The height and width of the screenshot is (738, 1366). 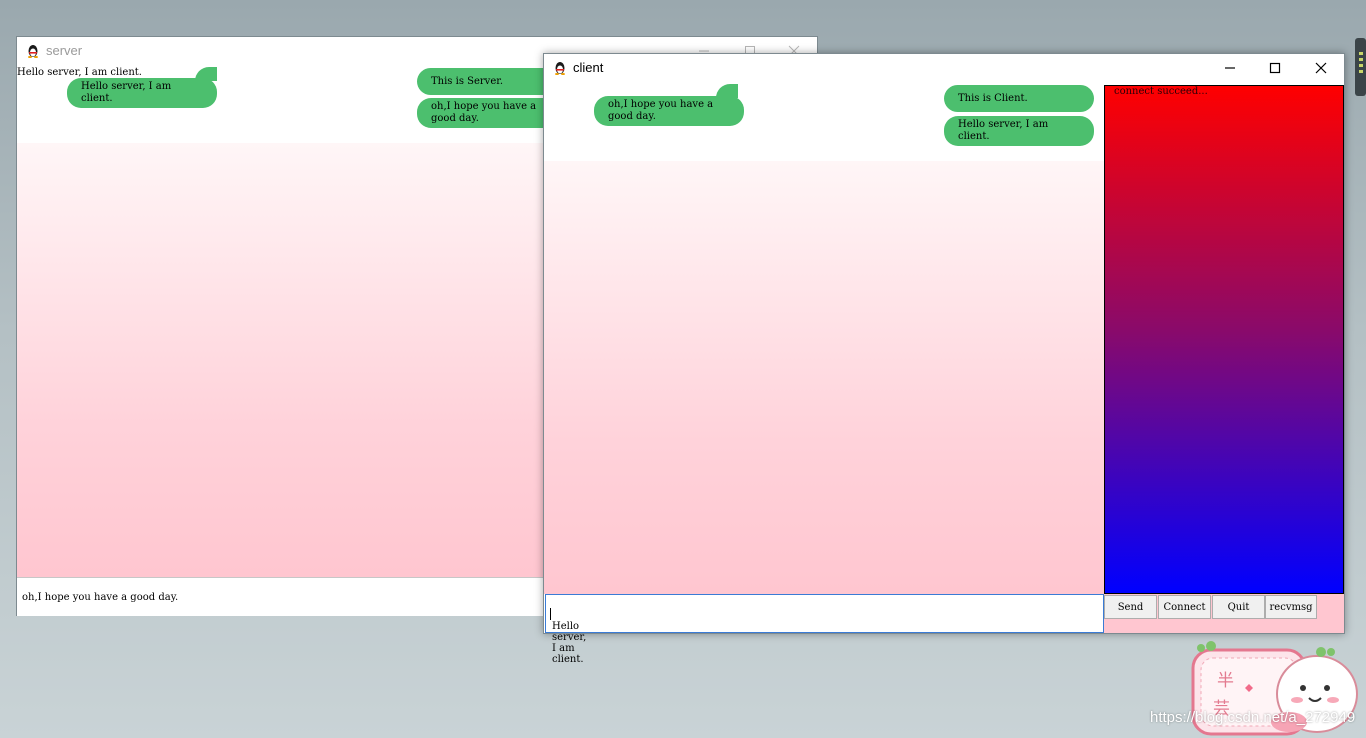 I want to click on button-bar: Send Connect Quit recvmsg, so click(x=1224, y=613).